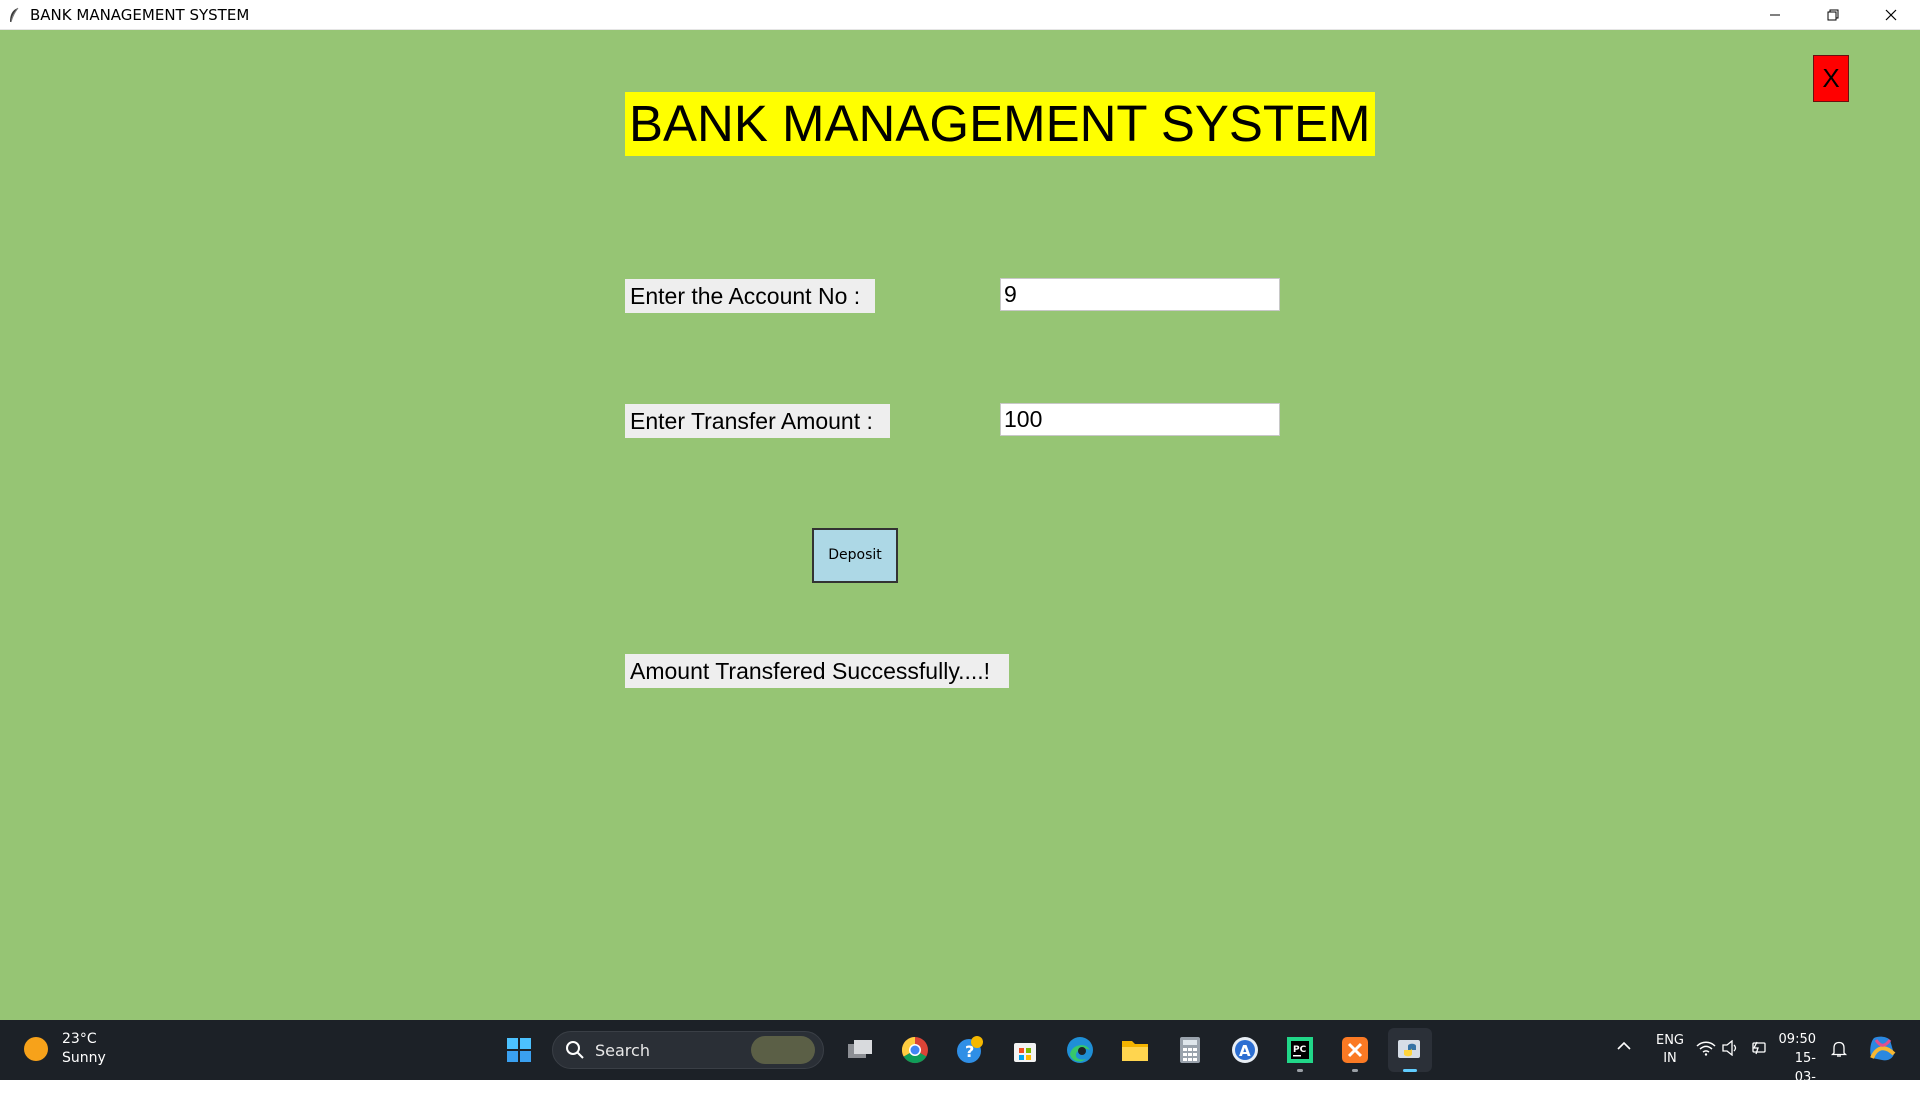  What do you see at coordinates (750, 296) in the screenshot?
I see `account-number-label: Enter the Account No :` at bounding box center [750, 296].